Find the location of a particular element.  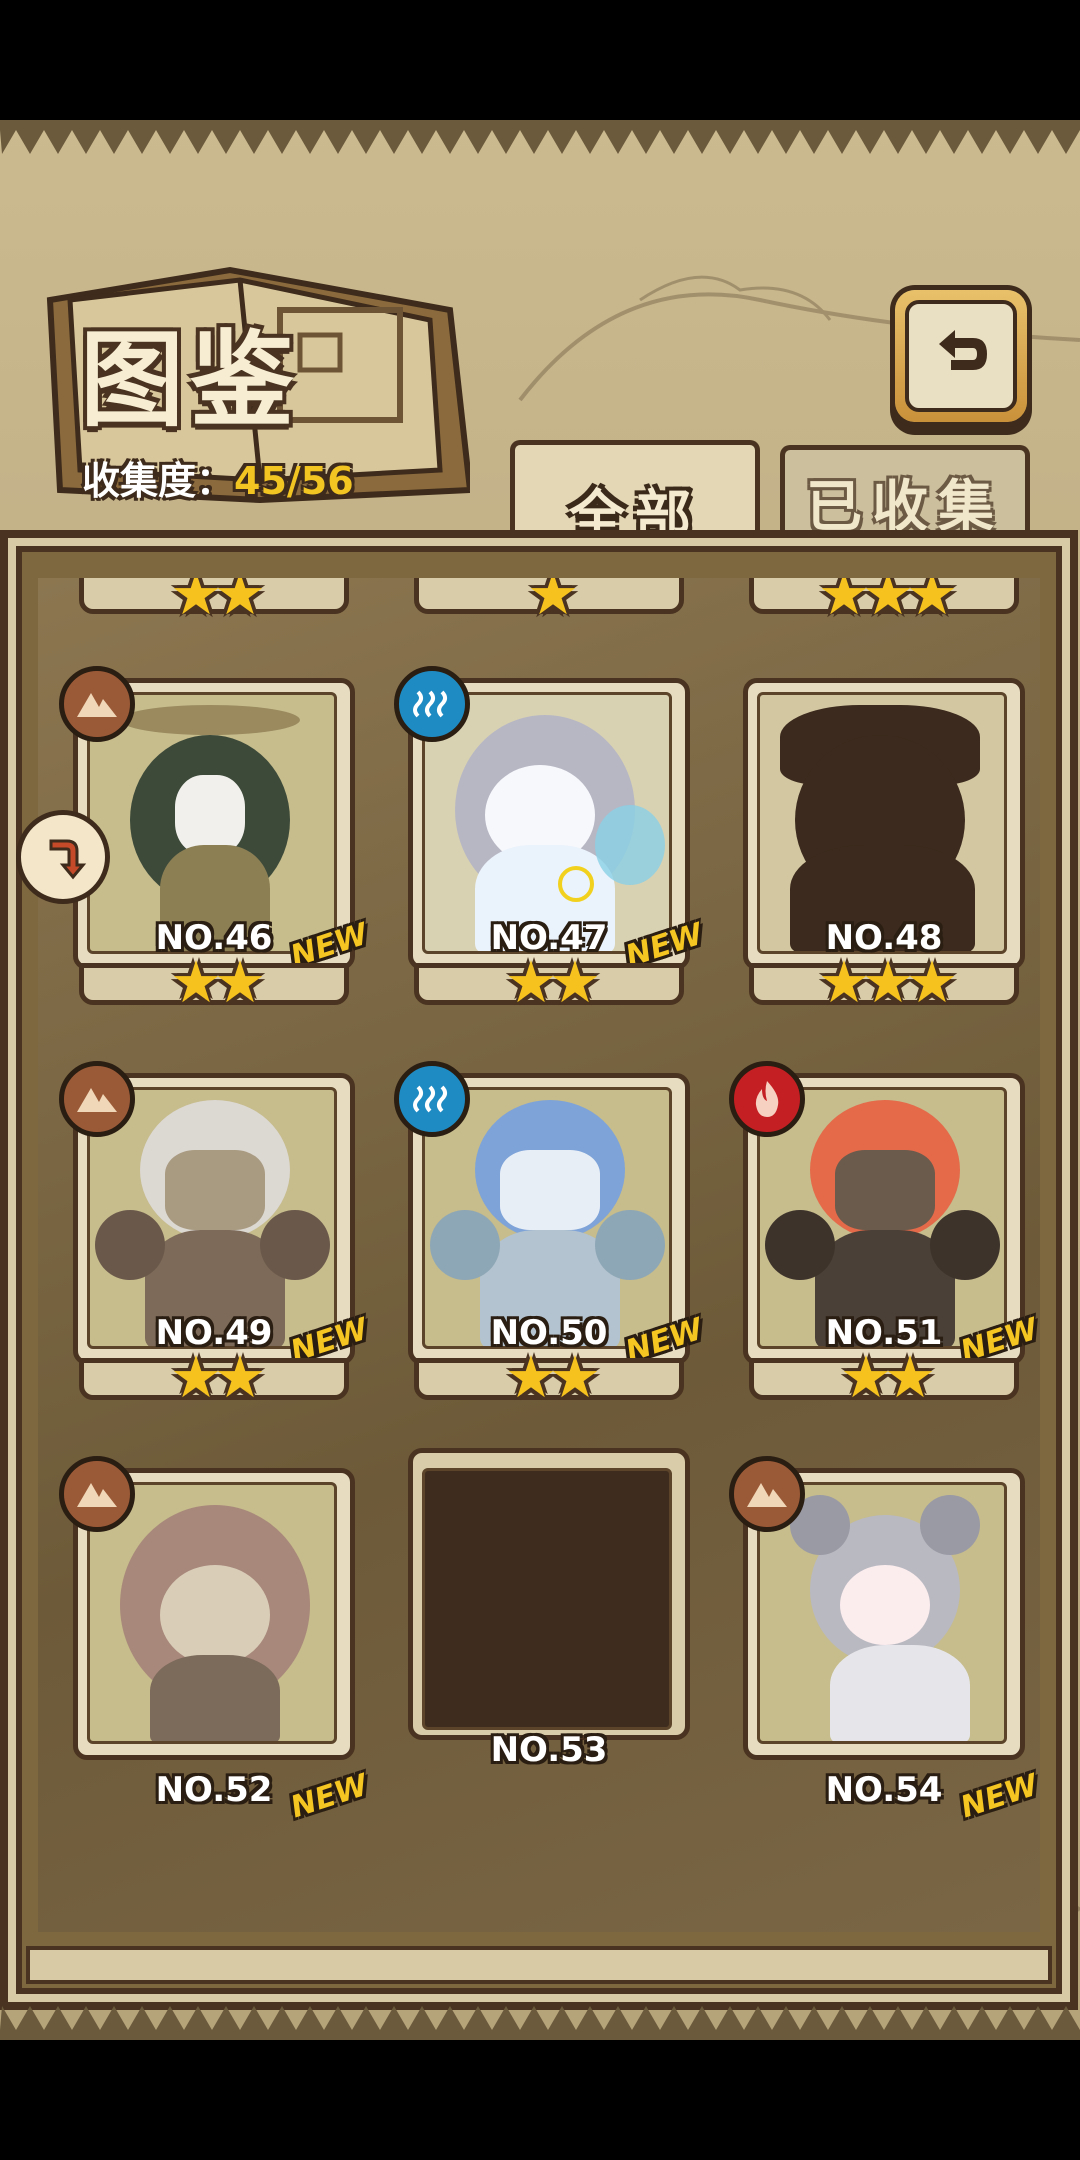

fire-element-icon is located at coordinates (767, 1099).